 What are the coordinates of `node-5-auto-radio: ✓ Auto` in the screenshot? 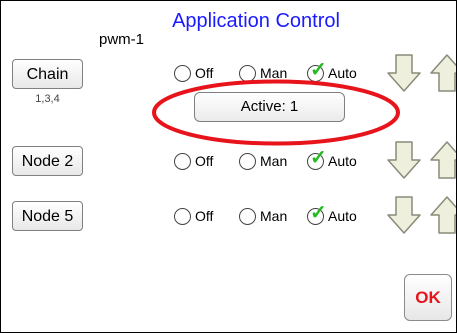 It's located at (332, 215).